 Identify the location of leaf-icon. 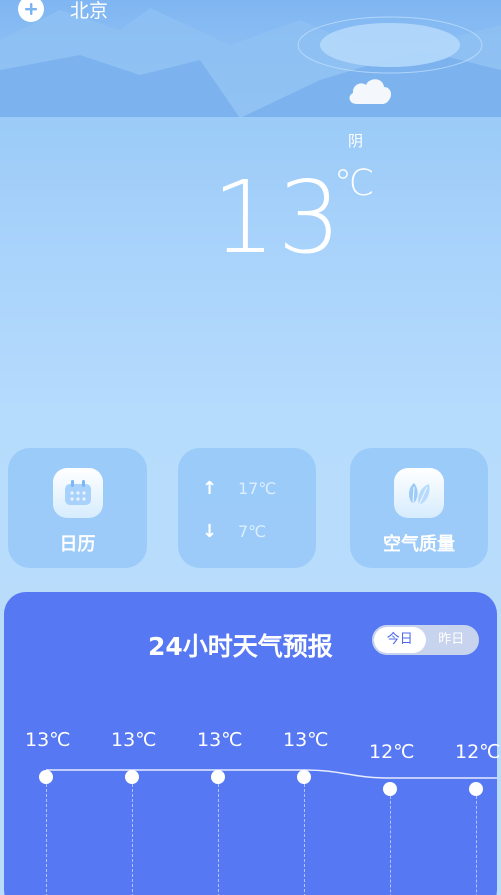
(419, 493).